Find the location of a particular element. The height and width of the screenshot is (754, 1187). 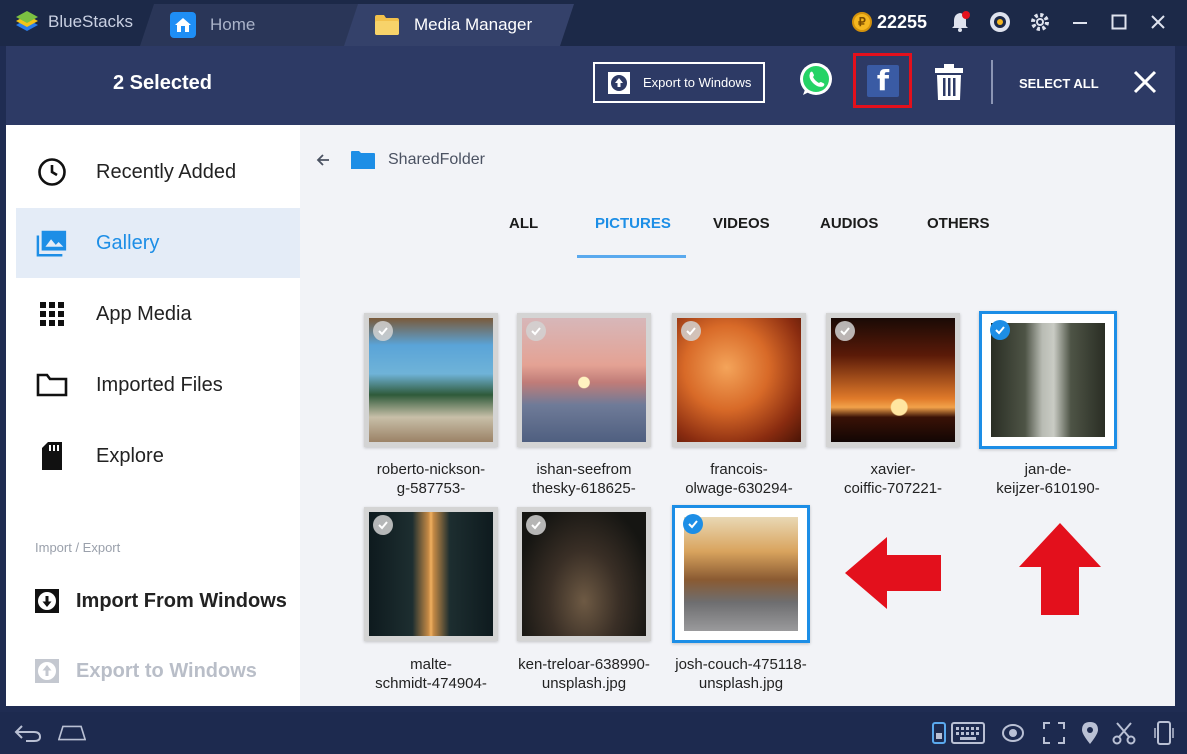

file-caption: ishan-seefrom thesky-618625- is located at coordinates (584, 479).